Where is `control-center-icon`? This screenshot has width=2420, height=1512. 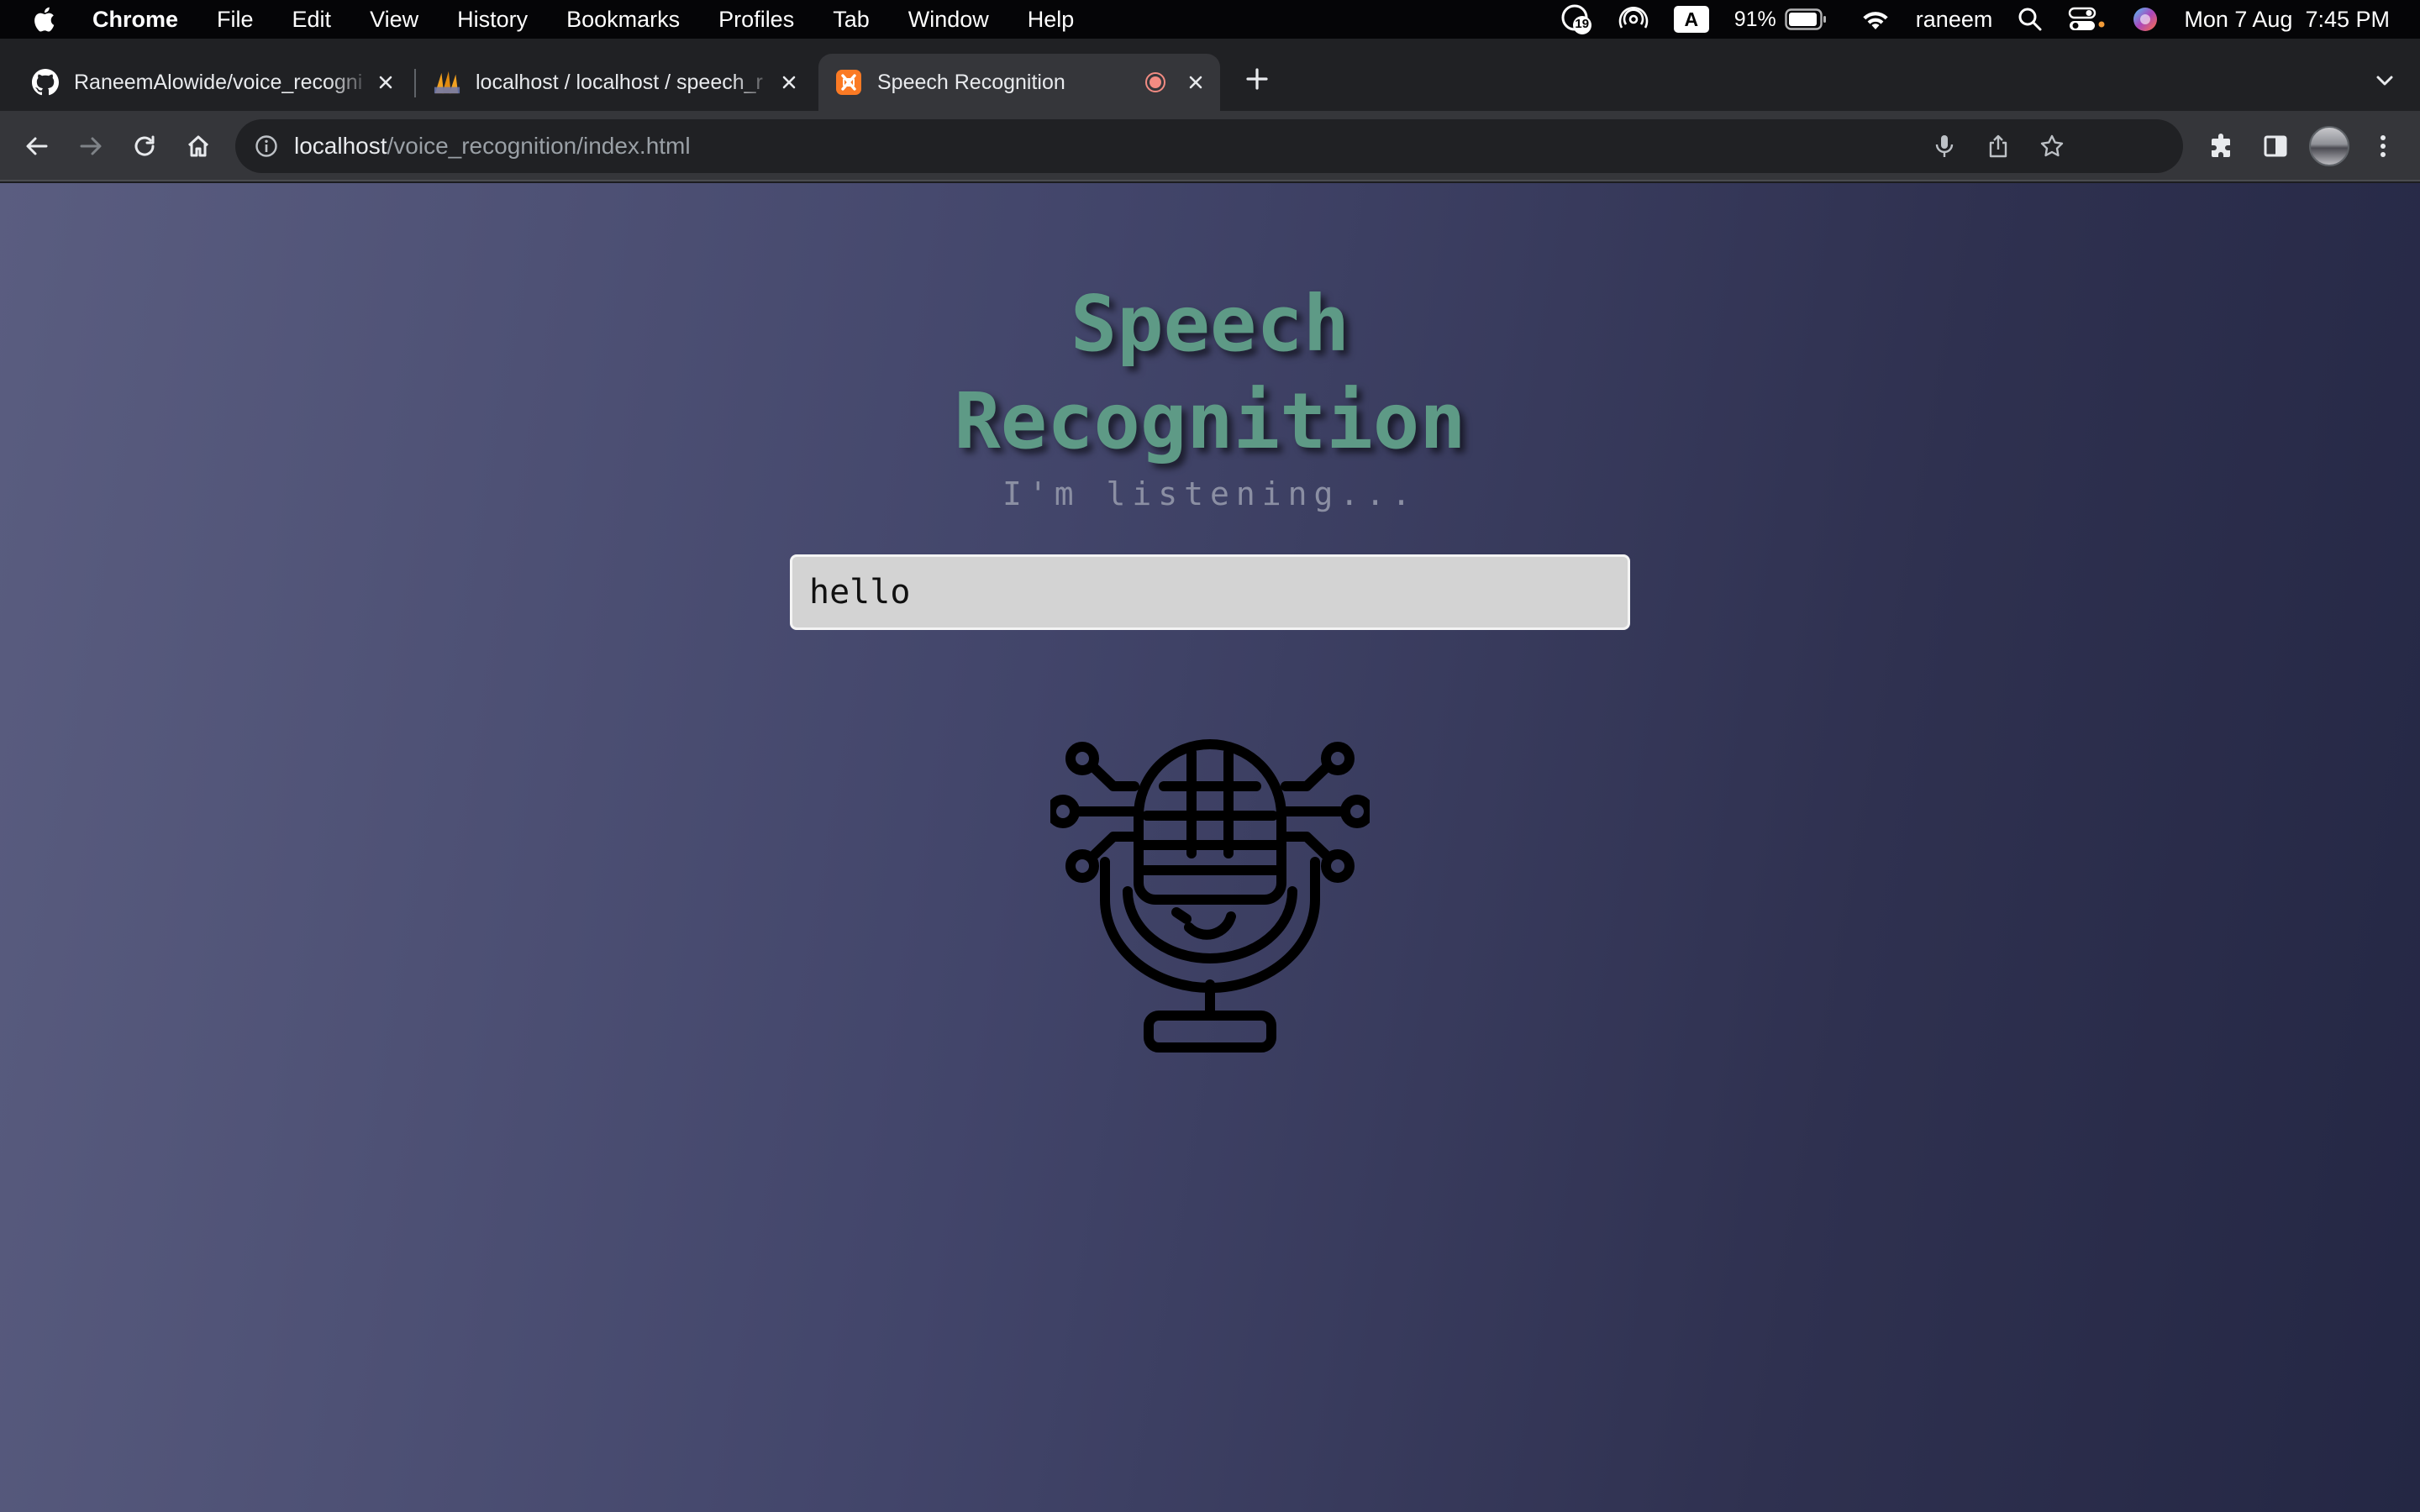 control-center-icon is located at coordinates (2087, 19).